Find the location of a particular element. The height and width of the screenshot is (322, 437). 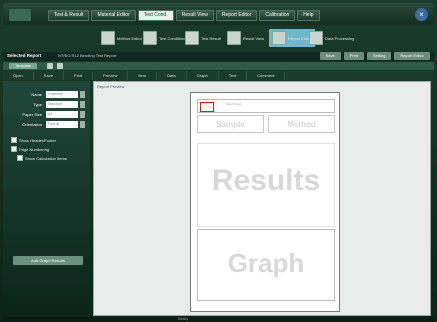

sub-comment: Comment is located at coordinates (266, 75).